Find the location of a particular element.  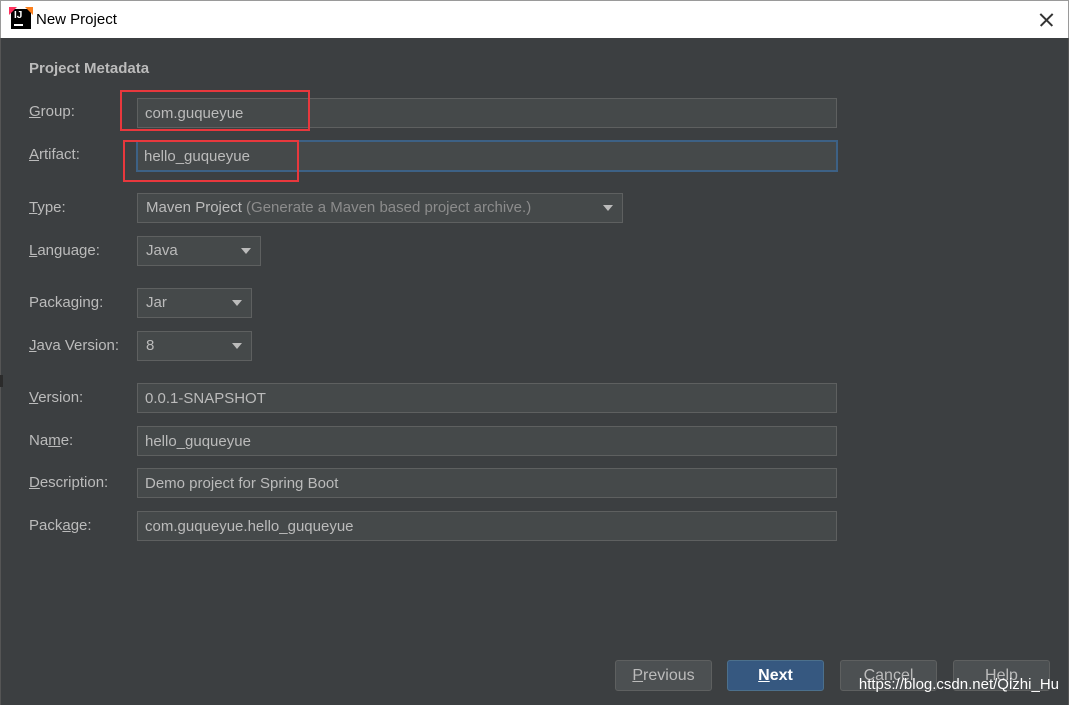

java-version-label: Java Version: is located at coordinates (74, 345).